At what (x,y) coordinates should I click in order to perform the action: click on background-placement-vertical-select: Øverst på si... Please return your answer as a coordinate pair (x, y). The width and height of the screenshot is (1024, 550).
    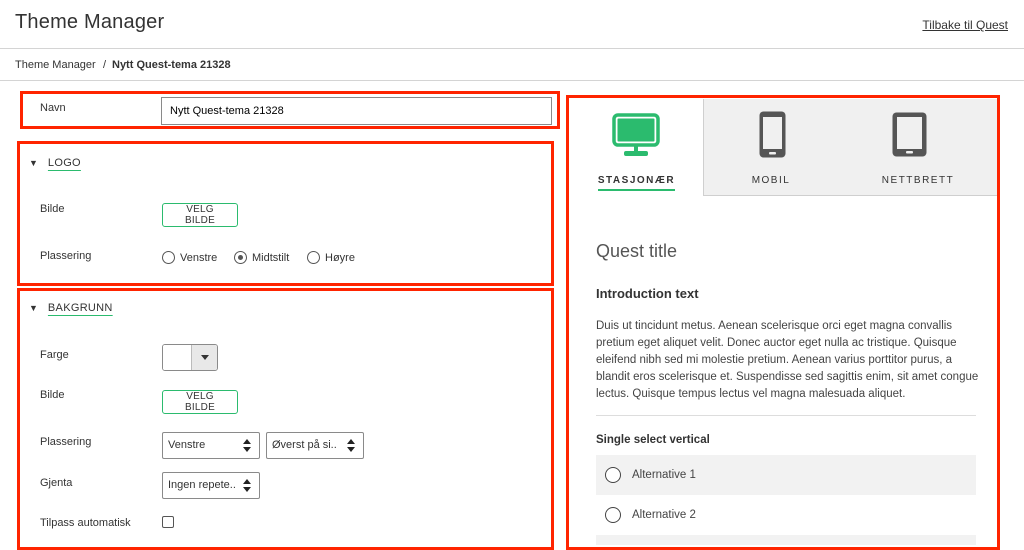
    Looking at the image, I should click on (315, 445).